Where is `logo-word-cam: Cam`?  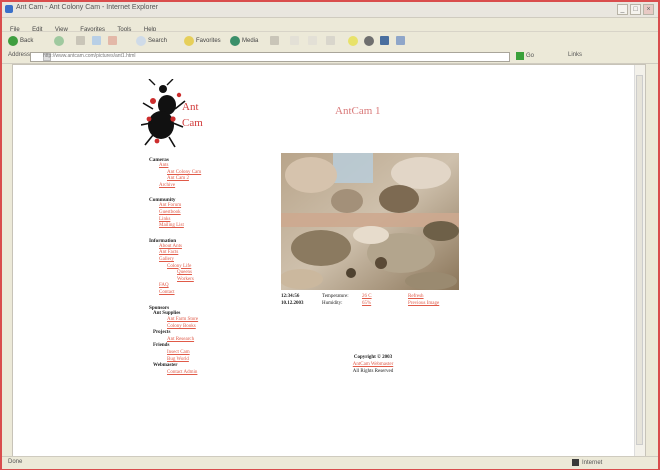
logo-word-cam: Cam is located at coordinates (192, 123).